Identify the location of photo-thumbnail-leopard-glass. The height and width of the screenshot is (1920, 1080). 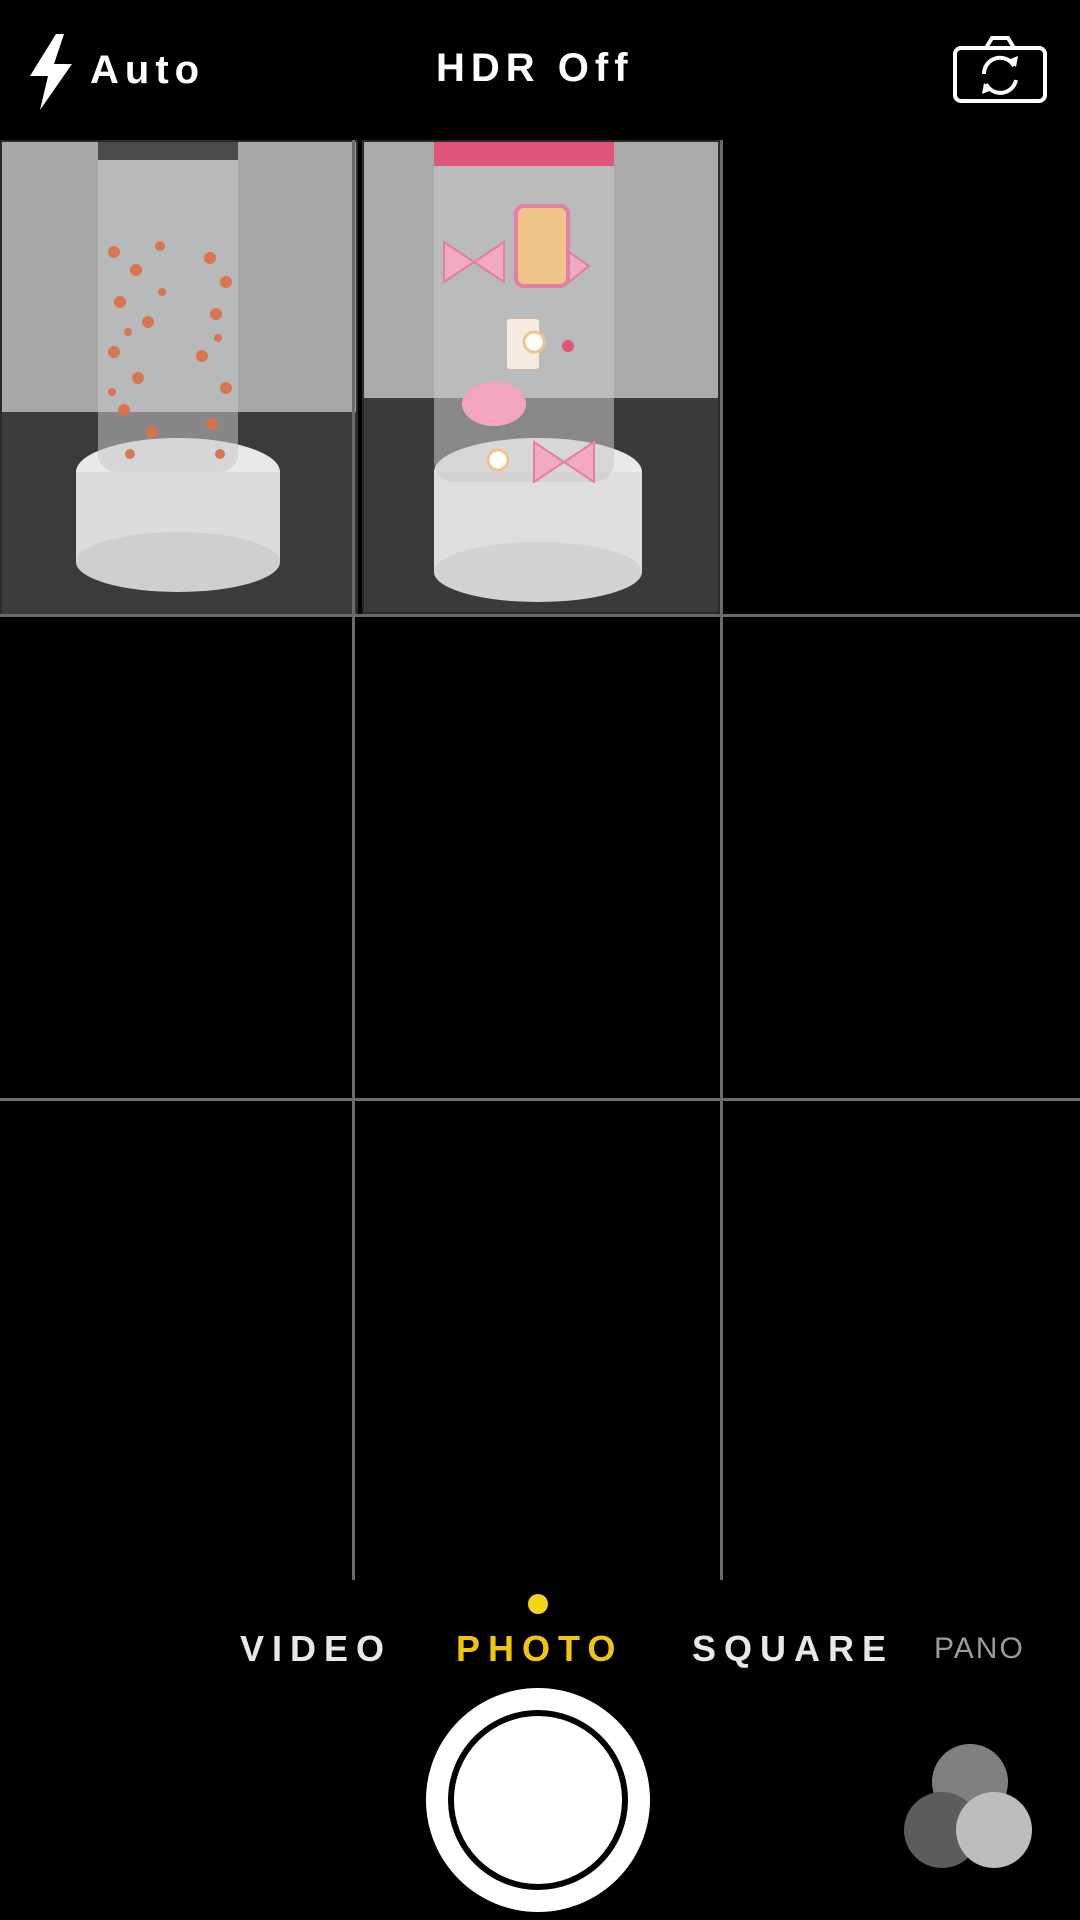
(179, 378).